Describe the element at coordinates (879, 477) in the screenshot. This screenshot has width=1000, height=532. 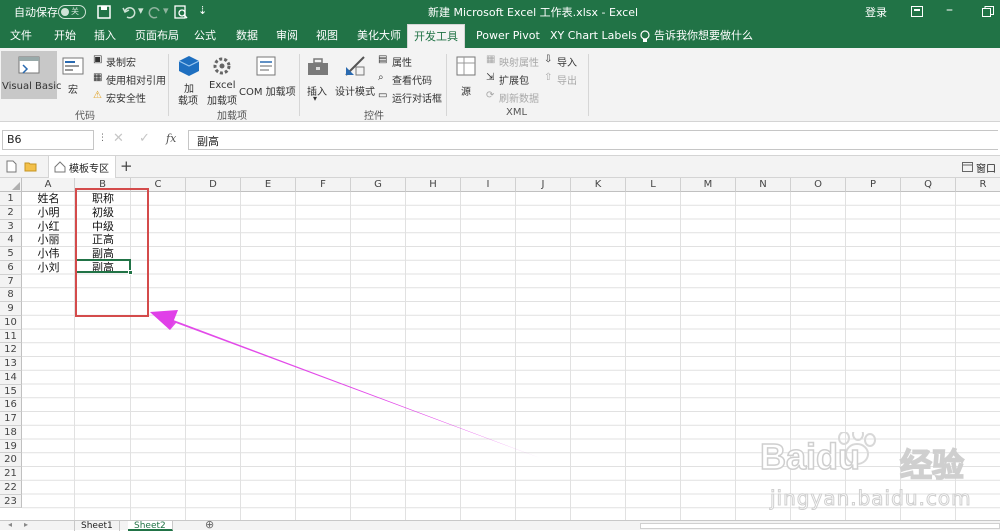
I see `baidu-watermark: Baidu 经验 jingyan.baidu.com` at that location.